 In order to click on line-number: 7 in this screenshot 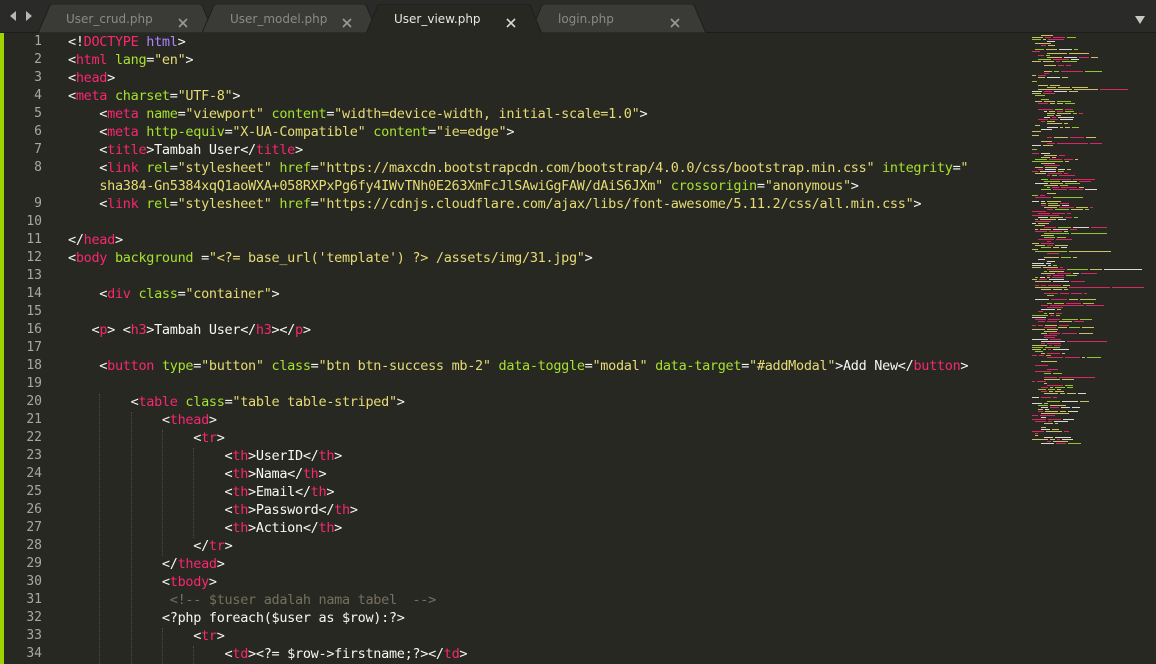, I will do `click(38, 149)`.